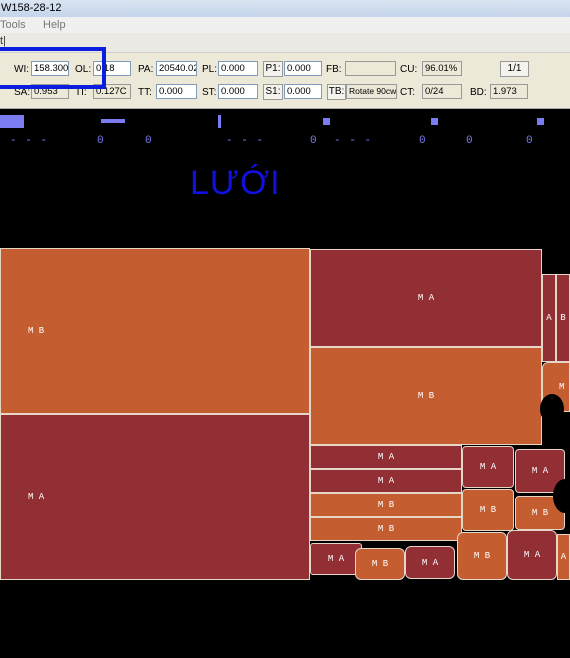 This screenshot has width=570, height=658. Describe the element at coordinates (303, 68) in the screenshot. I see `p1-field: 0.000` at that location.